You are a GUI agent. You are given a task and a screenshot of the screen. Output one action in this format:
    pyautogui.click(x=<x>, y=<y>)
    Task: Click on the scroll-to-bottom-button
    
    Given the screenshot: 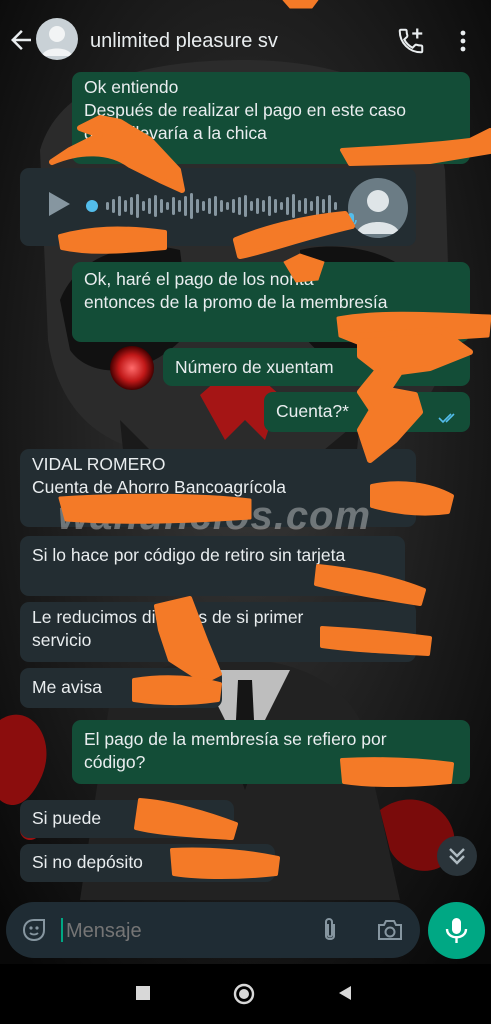 What is the action you would take?
    pyautogui.click(x=457, y=856)
    